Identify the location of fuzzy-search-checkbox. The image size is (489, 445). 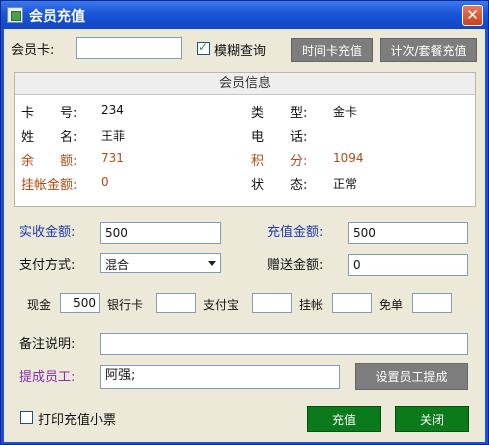
(203, 47).